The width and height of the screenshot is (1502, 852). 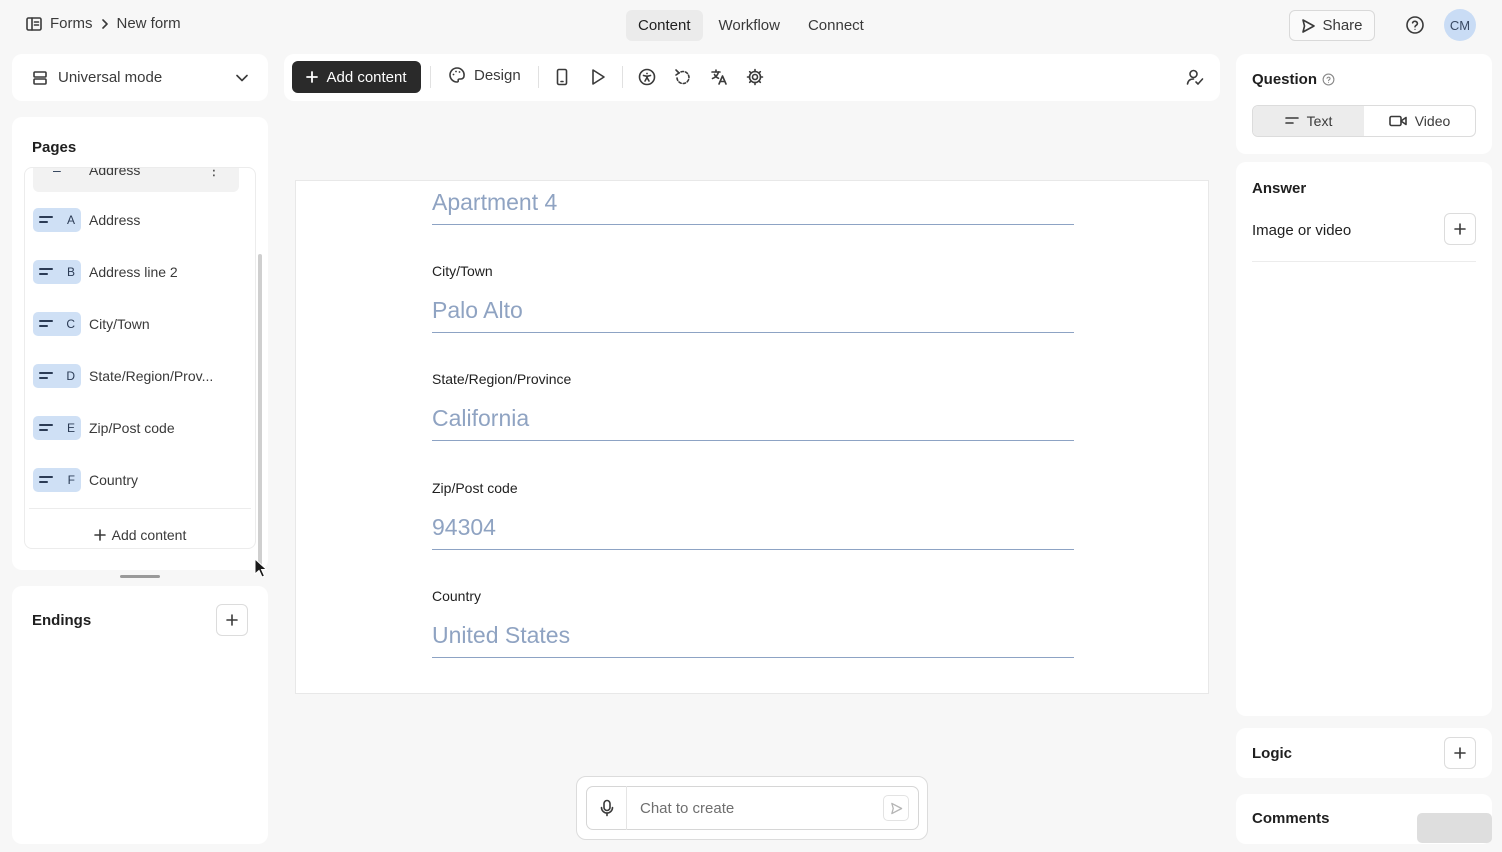 I want to click on question-type-toggle: Text Video, so click(x=1364, y=121).